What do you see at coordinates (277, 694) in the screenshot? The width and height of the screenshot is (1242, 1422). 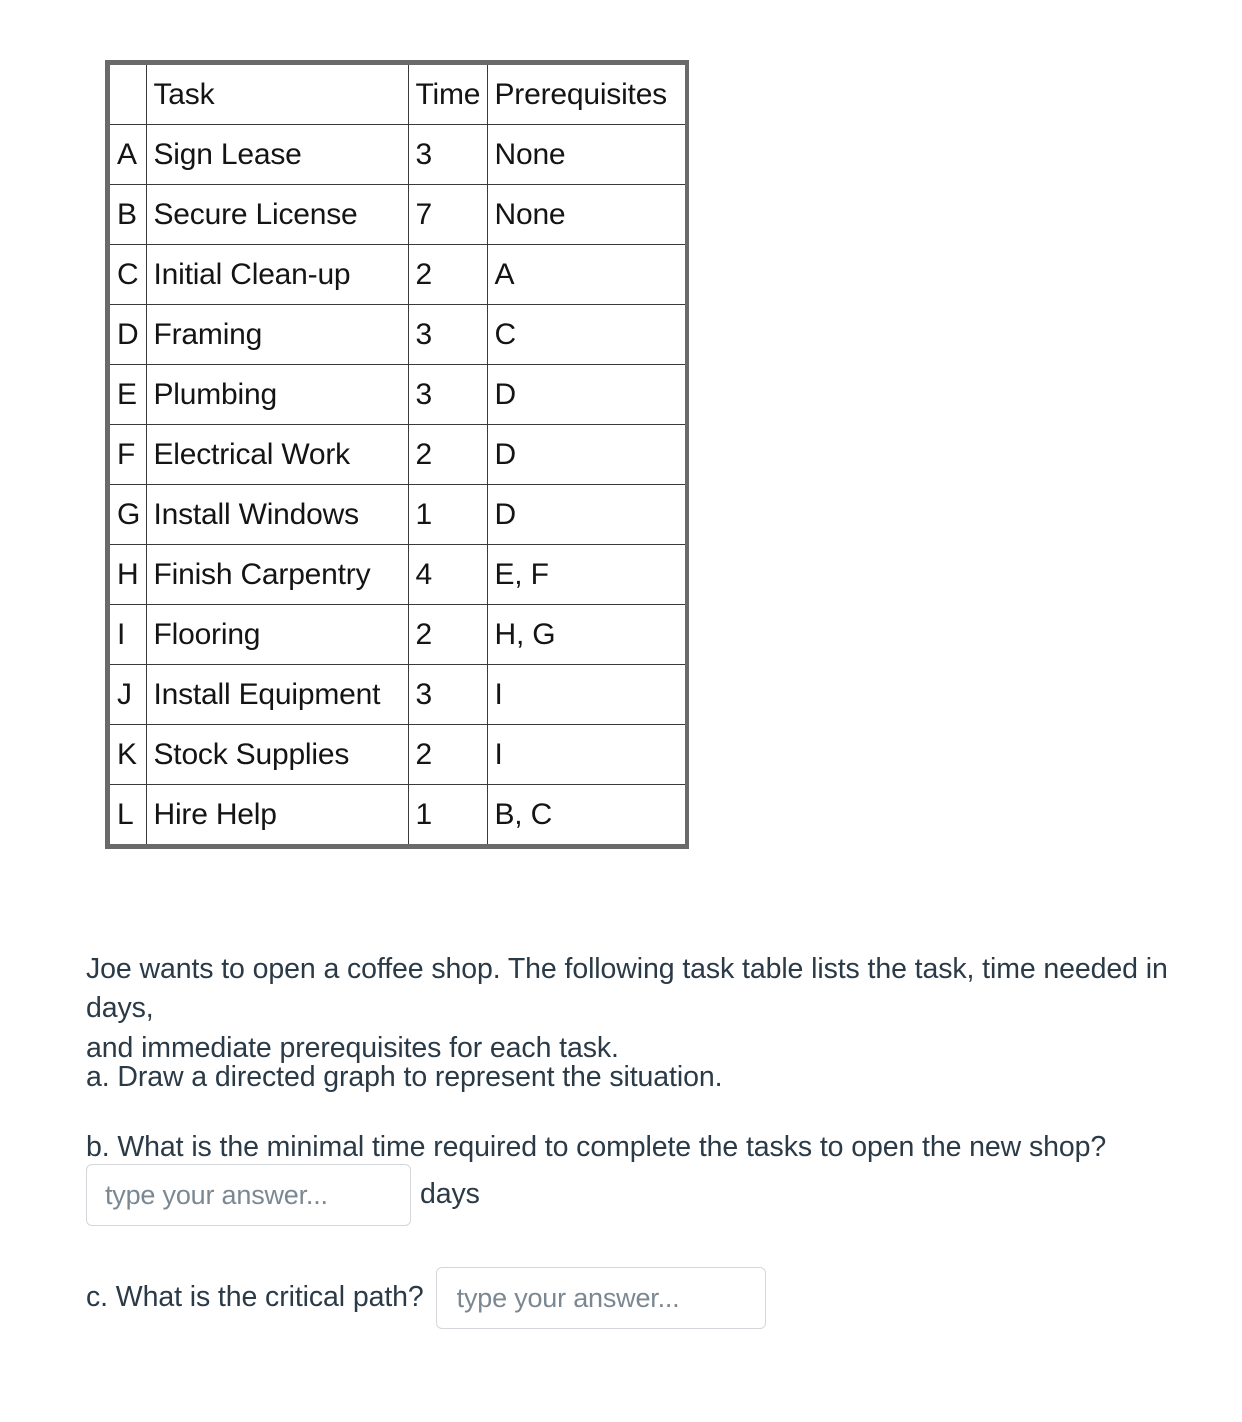 I see `row-task: Install Equipment` at bounding box center [277, 694].